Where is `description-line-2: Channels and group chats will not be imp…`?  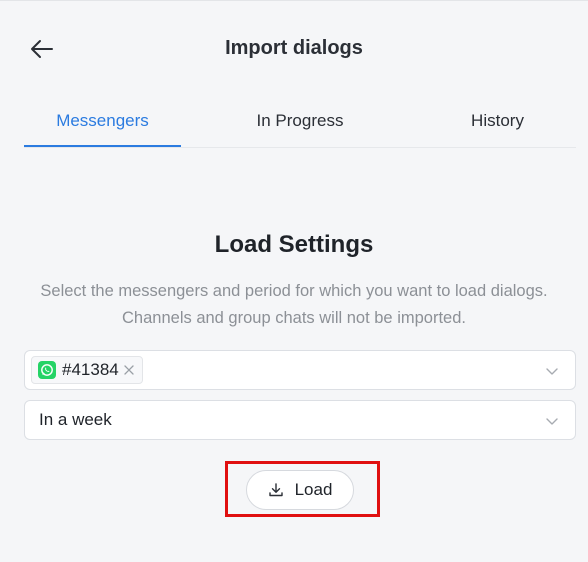 description-line-2: Channels and group chats will not be imp… is located at coordinates (294, 318).